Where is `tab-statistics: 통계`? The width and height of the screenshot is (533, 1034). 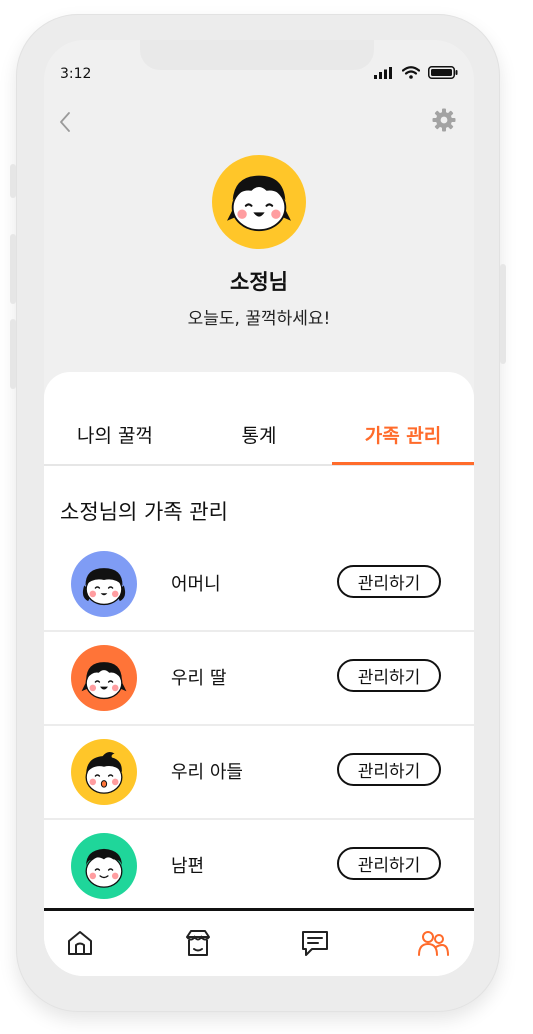
tab-statistics: 통계 is located at coordinates (259, 438).